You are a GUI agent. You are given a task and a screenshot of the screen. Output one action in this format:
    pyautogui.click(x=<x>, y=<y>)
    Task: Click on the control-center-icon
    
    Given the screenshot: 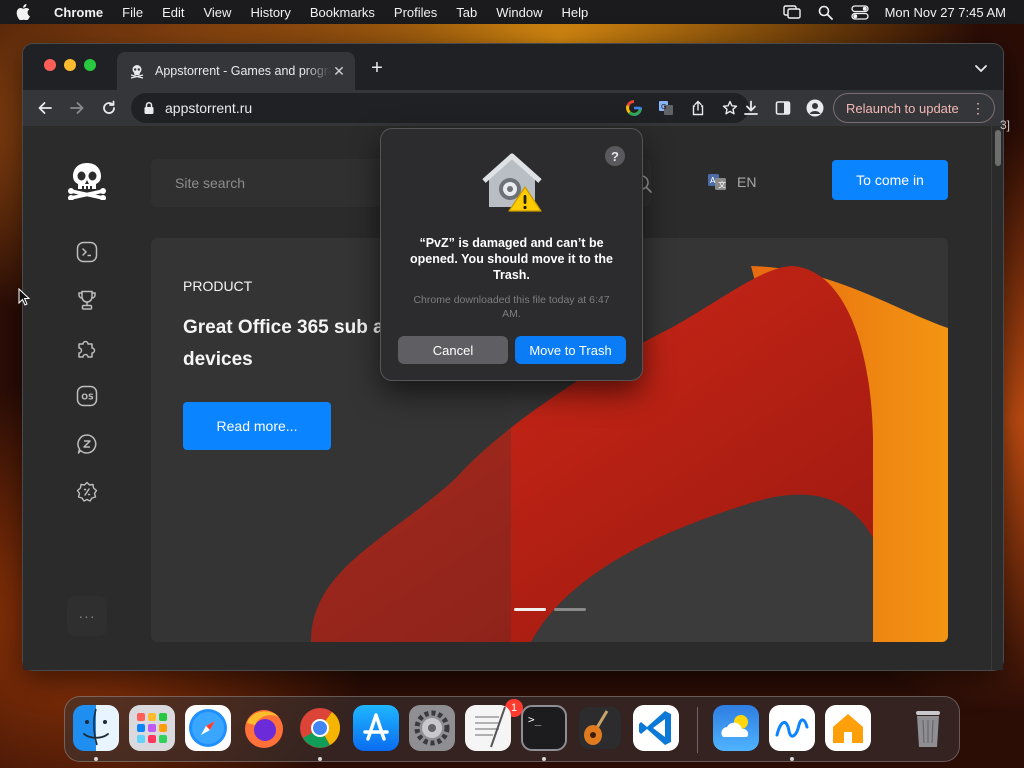 What is the action you would take?
    pyautogui.click(x=859, y=12)
    